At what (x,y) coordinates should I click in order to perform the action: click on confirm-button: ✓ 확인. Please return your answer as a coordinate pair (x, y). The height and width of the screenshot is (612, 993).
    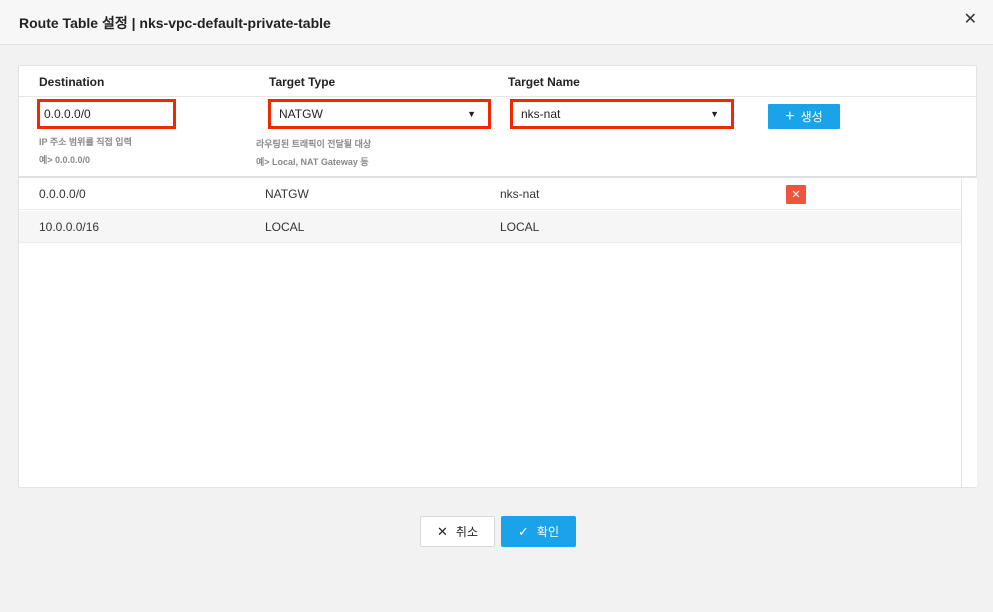
    Looking at the image, I should click on (538, 531).